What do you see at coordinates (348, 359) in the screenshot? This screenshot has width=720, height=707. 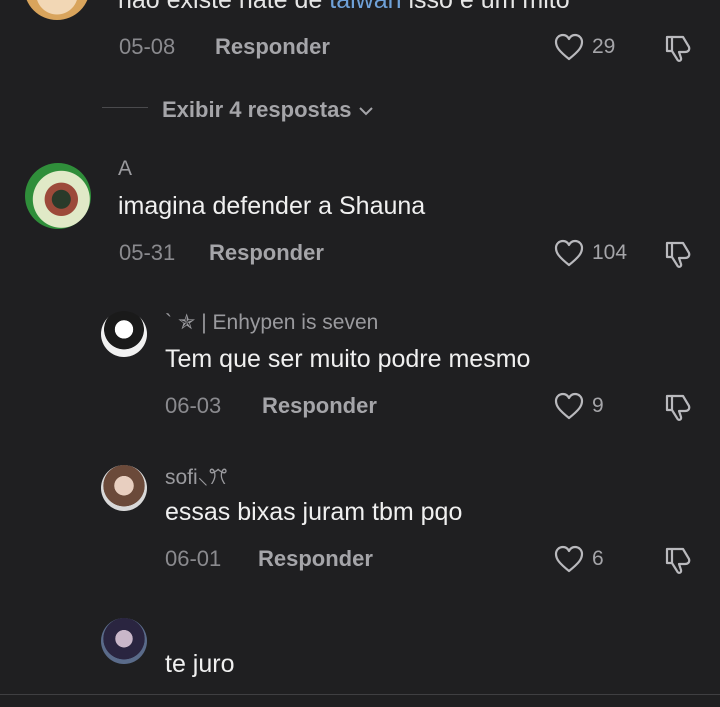 I see `reply-text: Tem que ser muito podre mesmo` at bounding box center [348, 359].